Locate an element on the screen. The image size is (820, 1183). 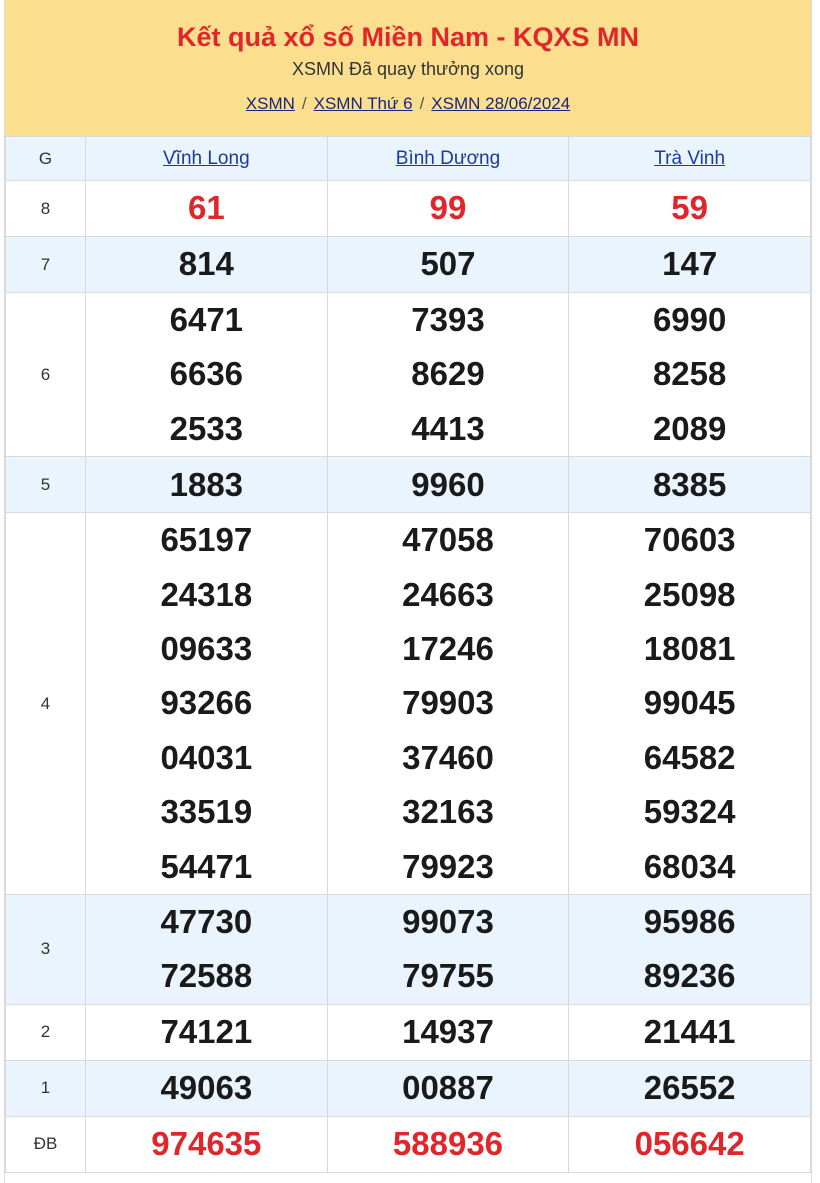
prize-cell: 9960 is located at coordinates (448, 485).